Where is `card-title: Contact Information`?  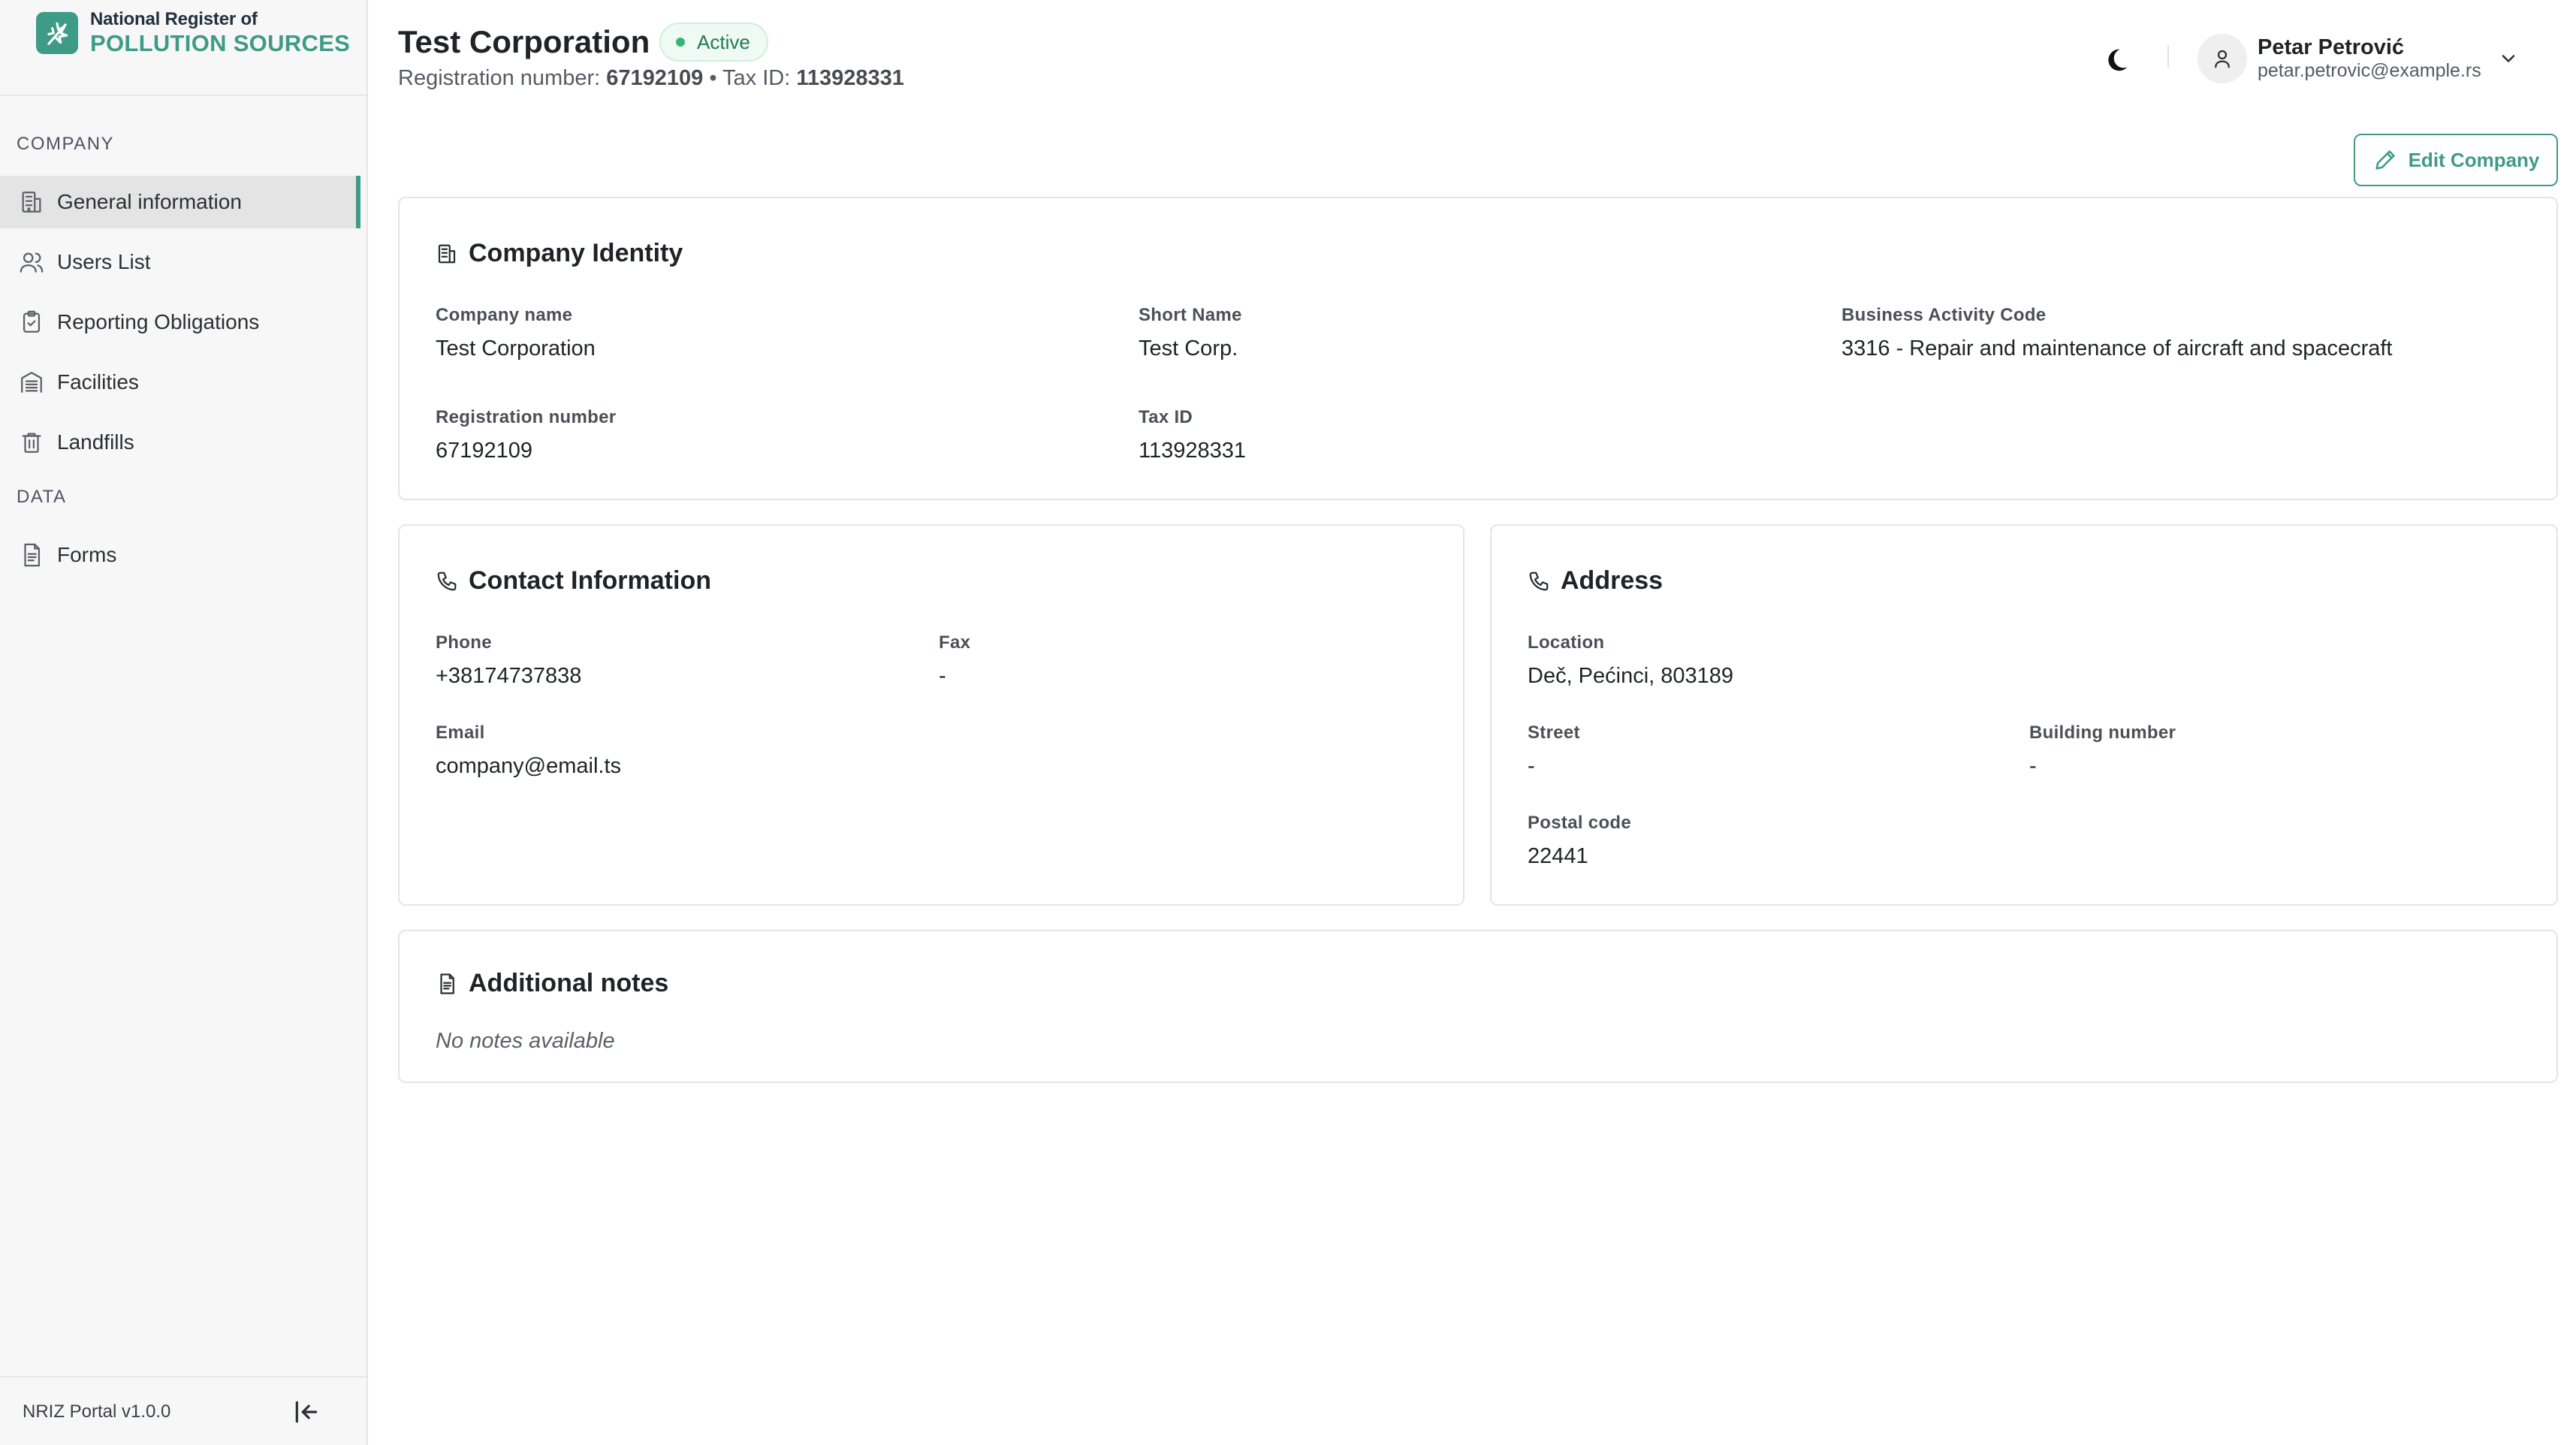
card-title: Contact Information is located at coordinates (573, 581).